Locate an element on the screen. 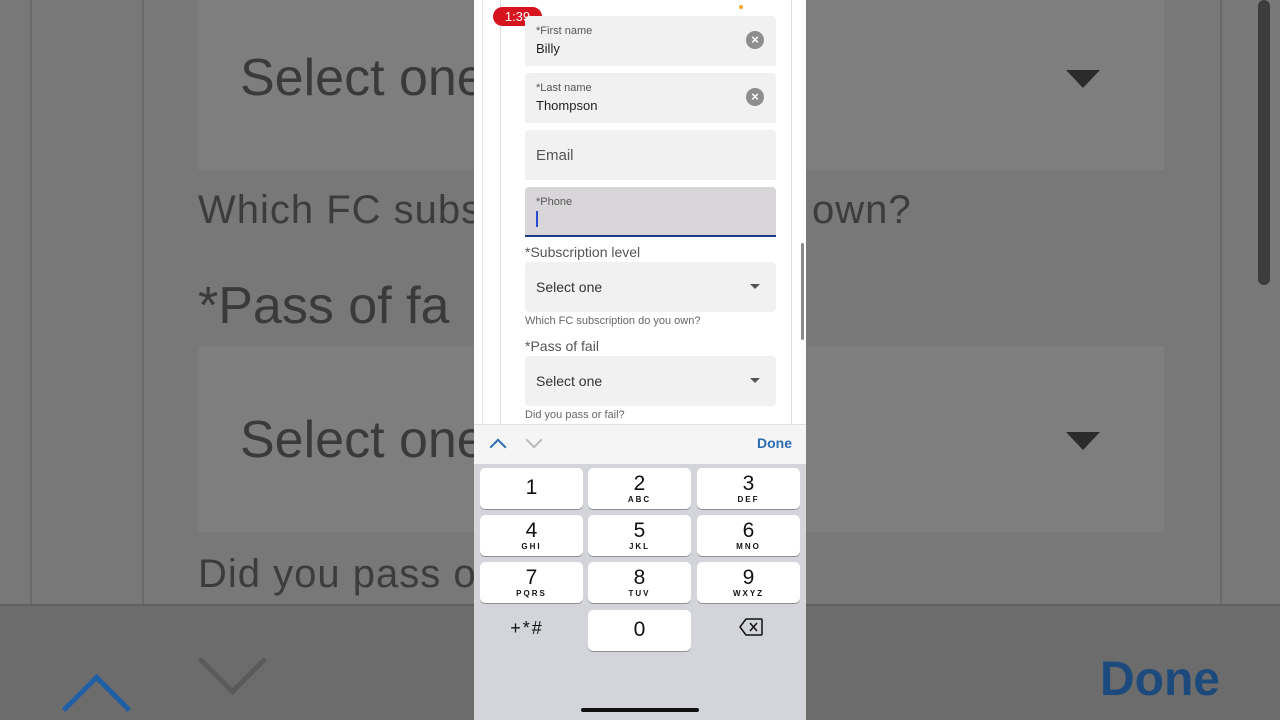 Image resolution: width=1280 pixels, height=720 pixels. pass-fail-helper: Did you pass or fail? is located at coordinates (575, 415).